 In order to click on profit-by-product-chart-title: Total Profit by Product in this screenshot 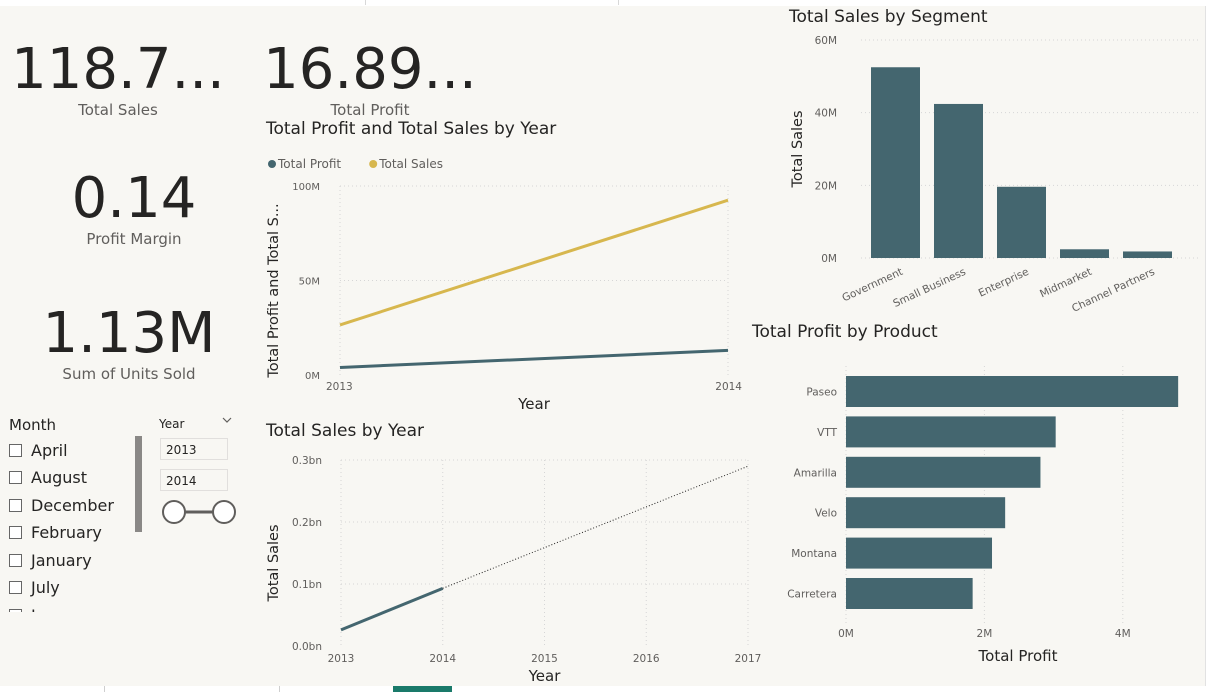, I will do `click(845, 332)`.